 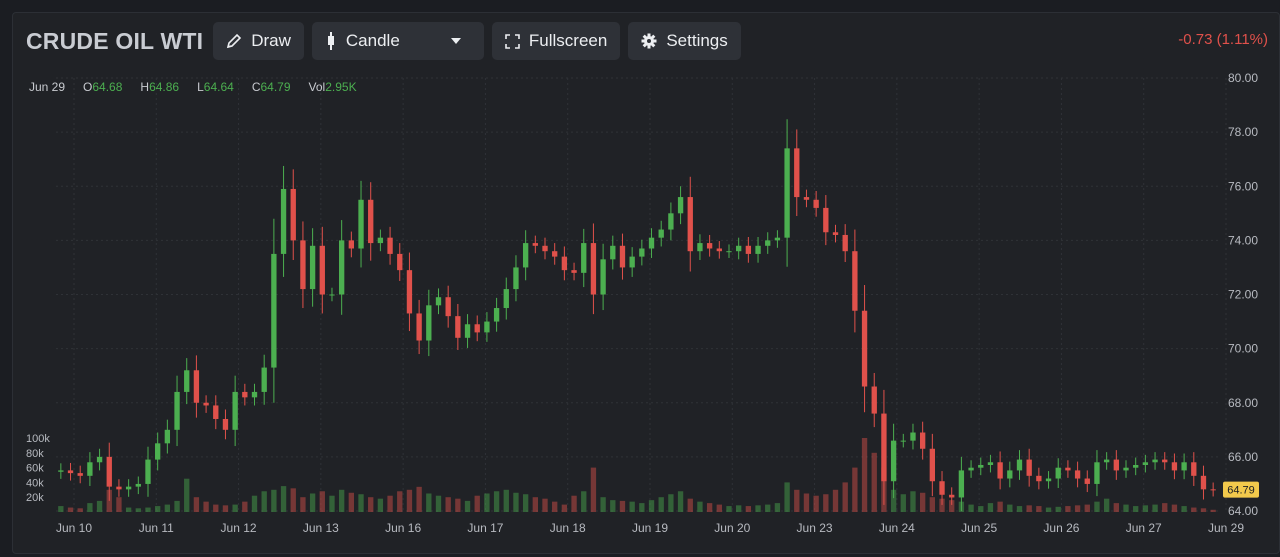 What do you see at coordinates (556, 41) in the screenshot?
I see `fullscreen-button: Fullscreen` at bounding box center [556, 41].